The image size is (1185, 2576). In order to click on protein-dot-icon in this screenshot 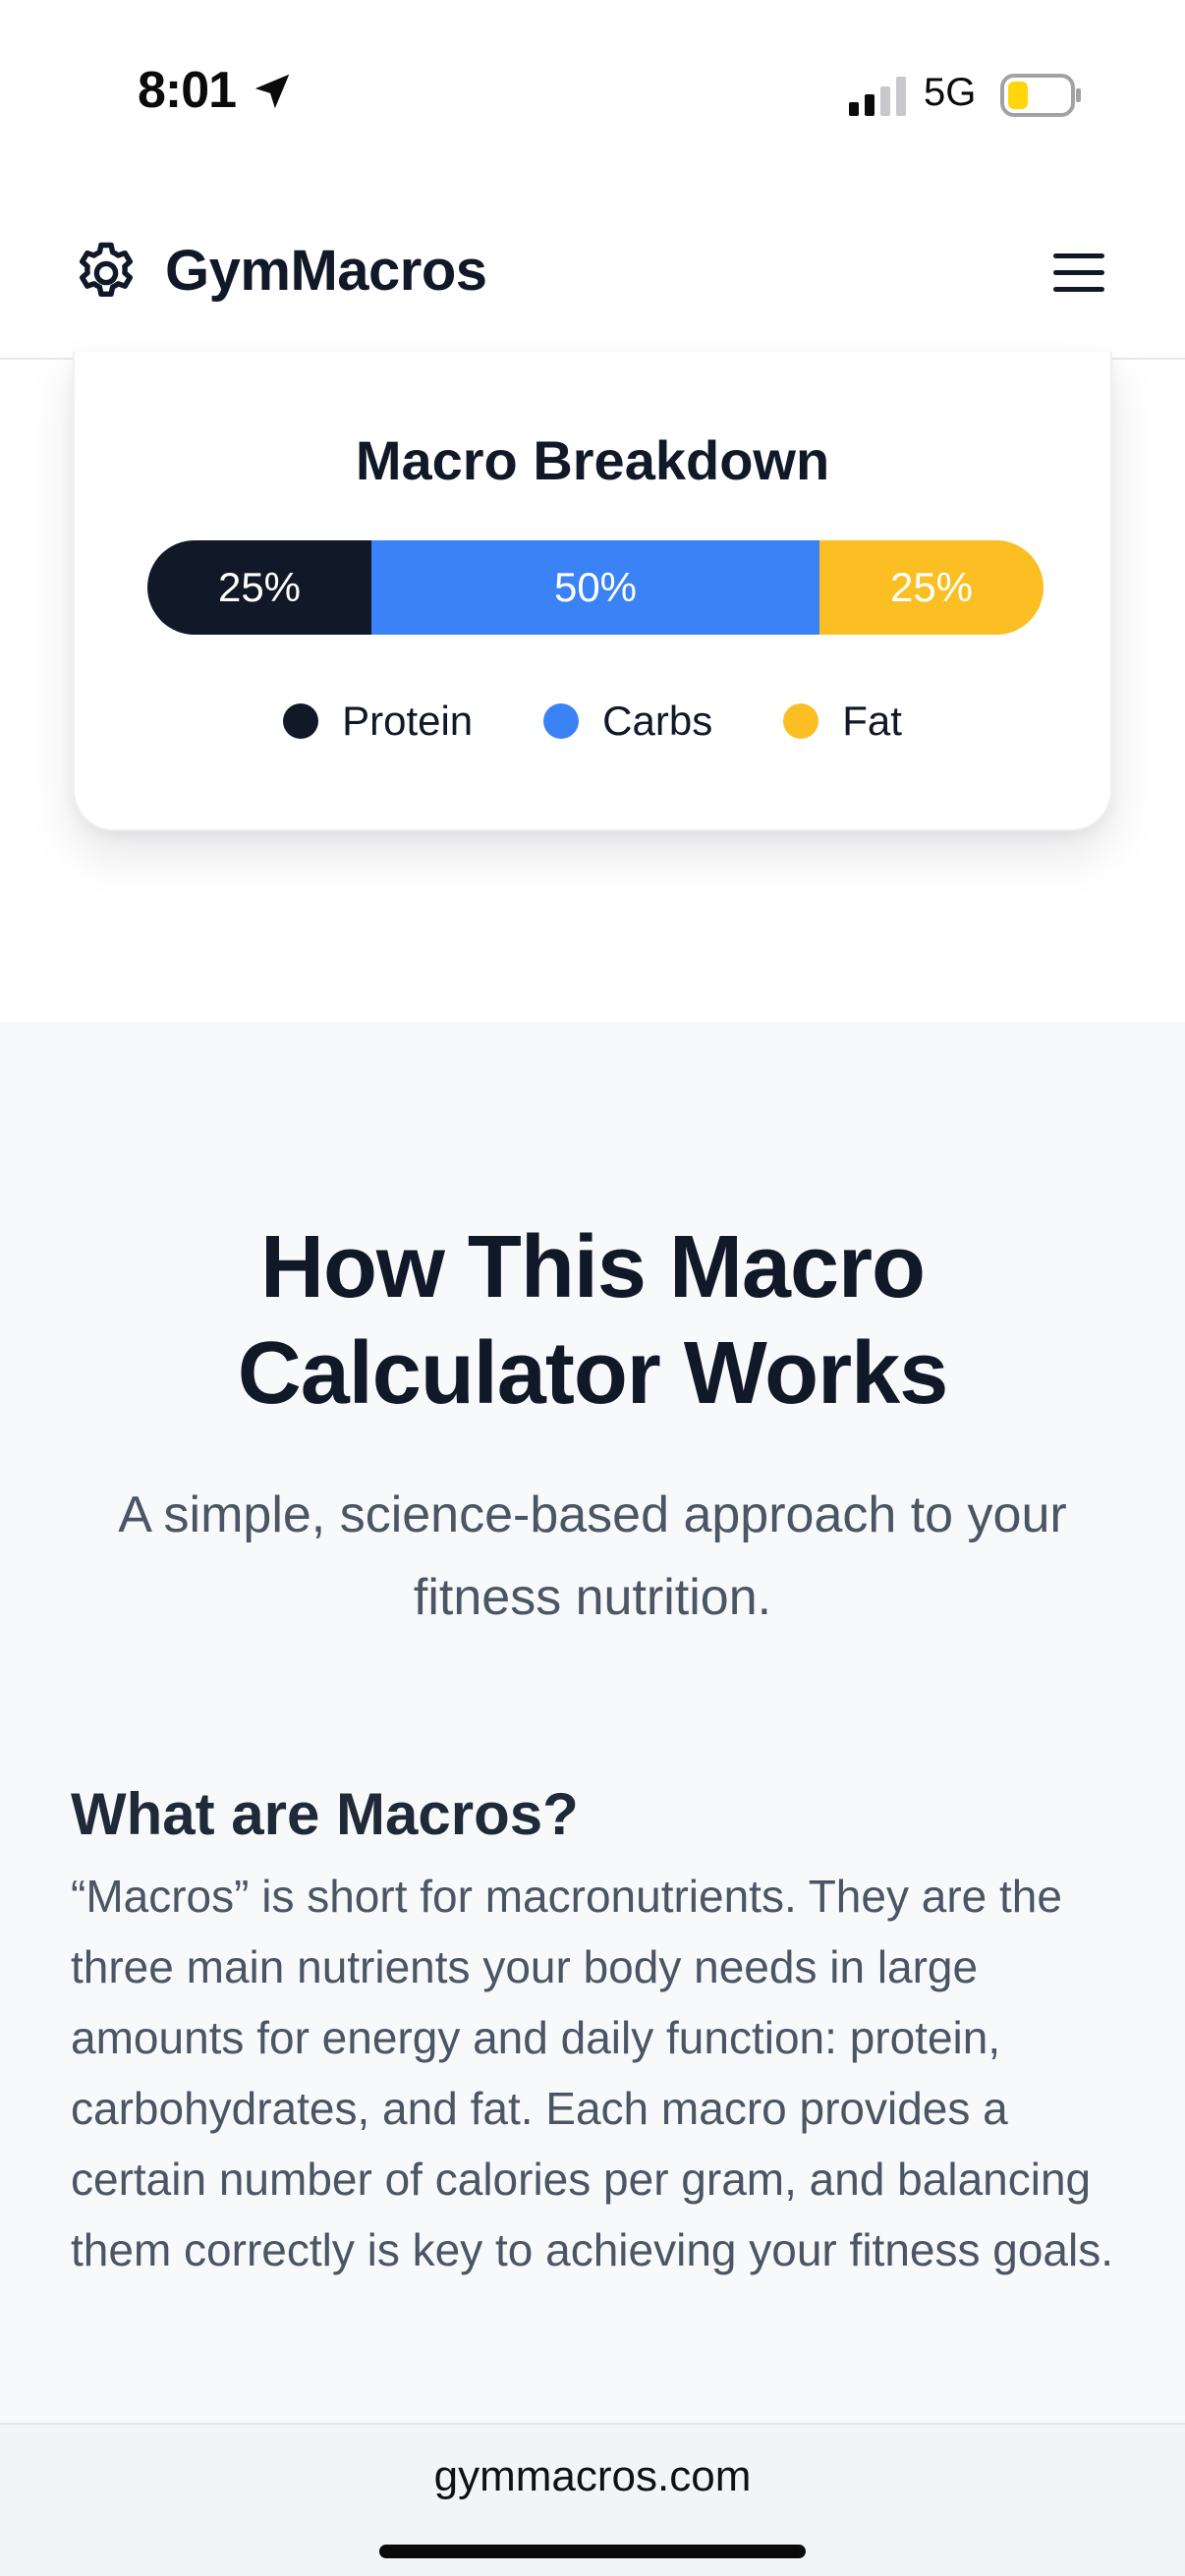, I will do `click(301, 721)`.